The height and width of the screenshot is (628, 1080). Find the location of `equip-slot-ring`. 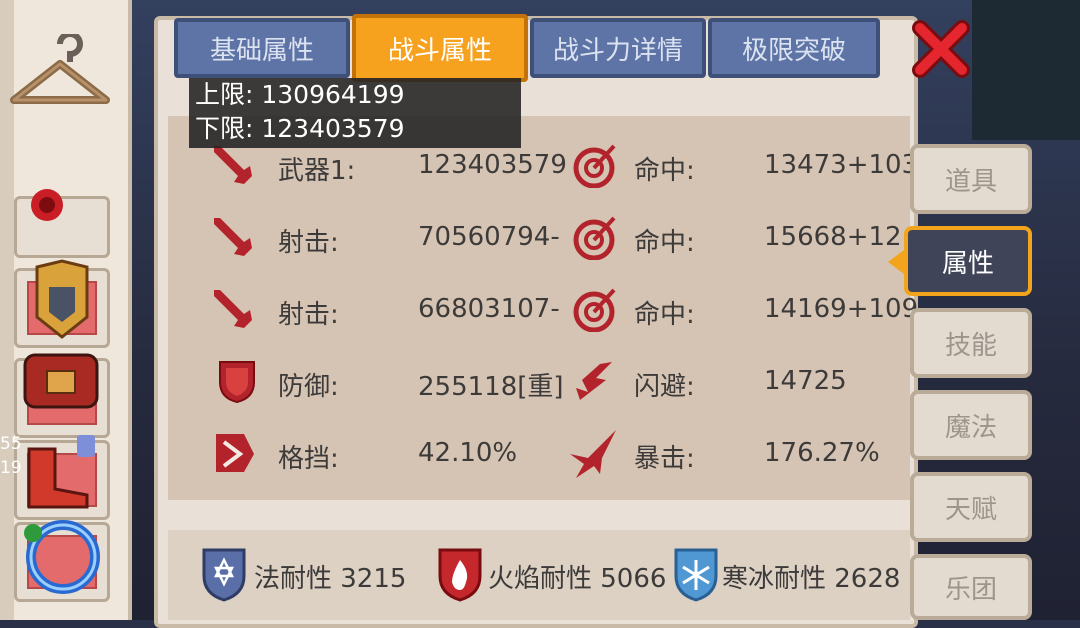

equip-slot-ring is located at coordinates (62, 561).